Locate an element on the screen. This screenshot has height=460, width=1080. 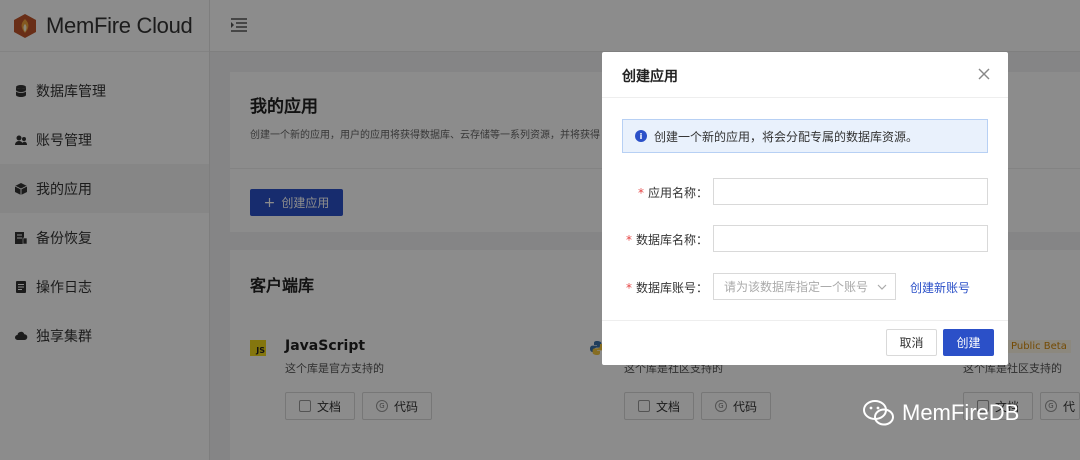
chevron-down-icon is located at coordinates (882, 287).